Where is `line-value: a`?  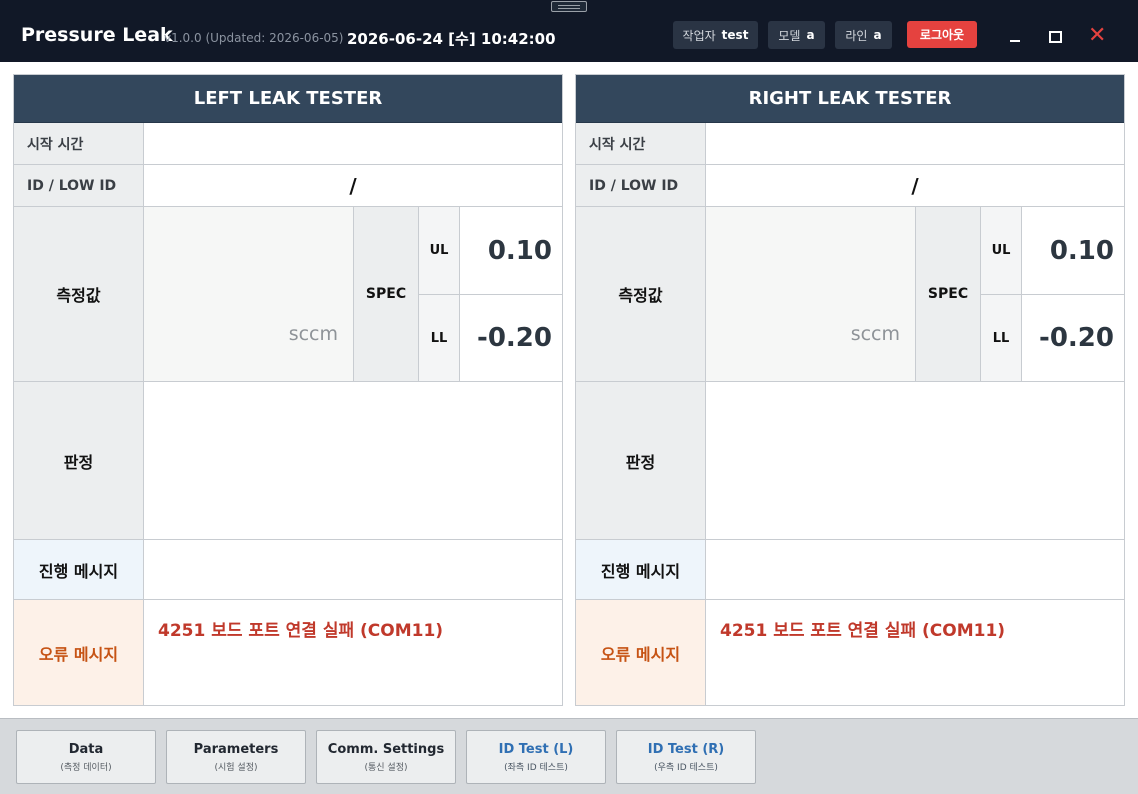 line-value: a is located at coordinates (877, 35).